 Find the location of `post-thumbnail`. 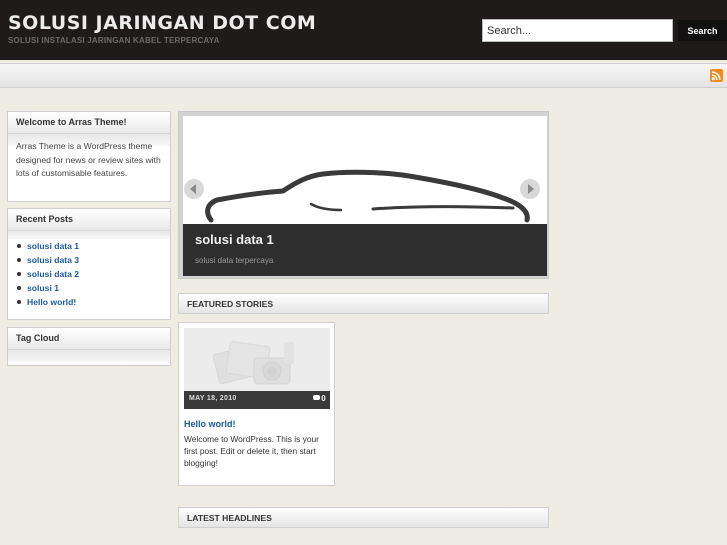

post-thumbnail is located at coordinates (257, 362).